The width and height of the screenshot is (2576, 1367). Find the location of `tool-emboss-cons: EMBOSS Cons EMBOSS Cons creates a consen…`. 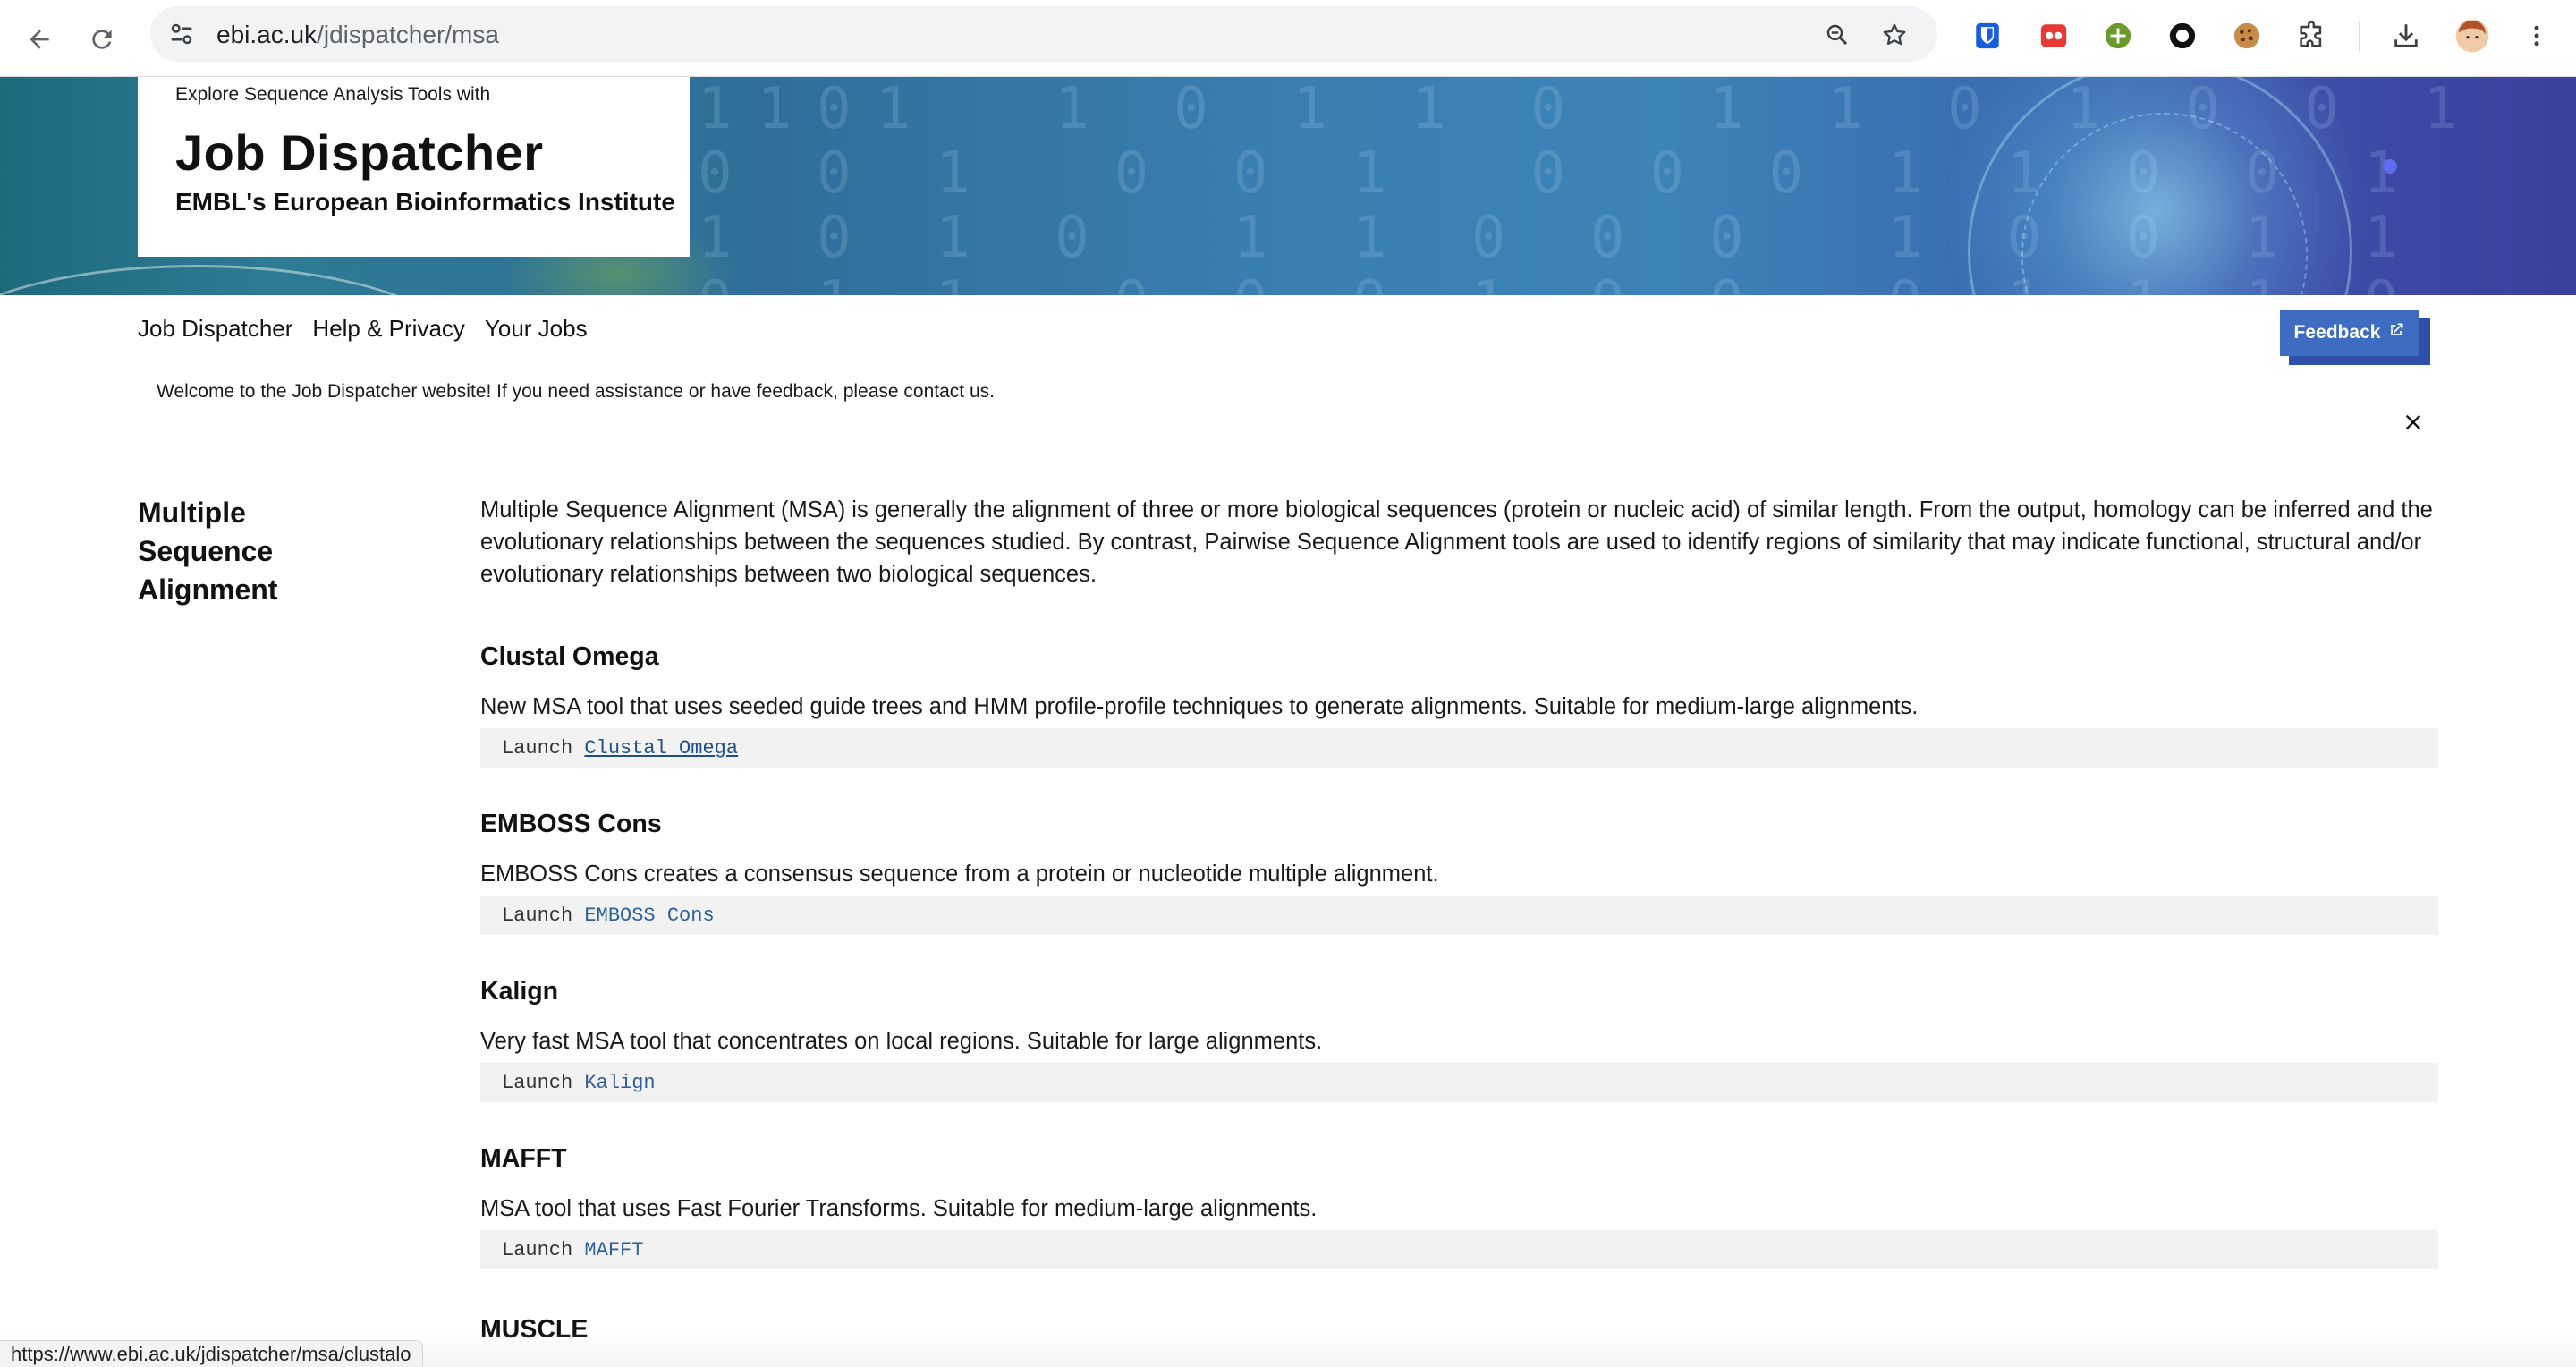

tool-emboss-cons: EMBOSS Cons EMBOSS Cons creates a consen… is located at coordinates (1459, 872).